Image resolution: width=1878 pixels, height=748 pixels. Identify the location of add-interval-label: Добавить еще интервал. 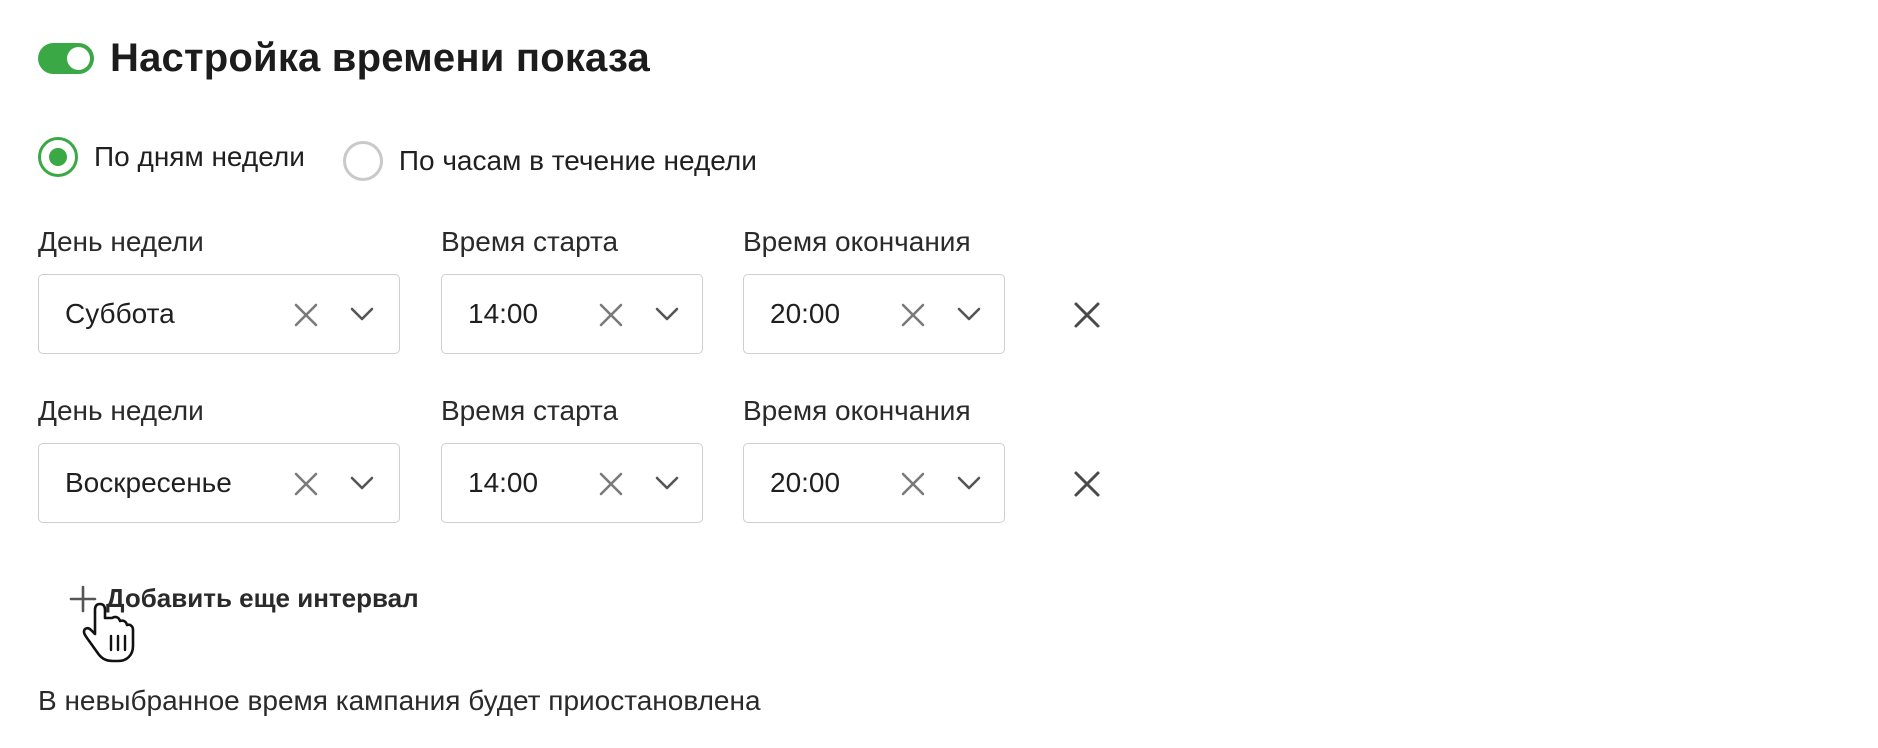
(262, 598).